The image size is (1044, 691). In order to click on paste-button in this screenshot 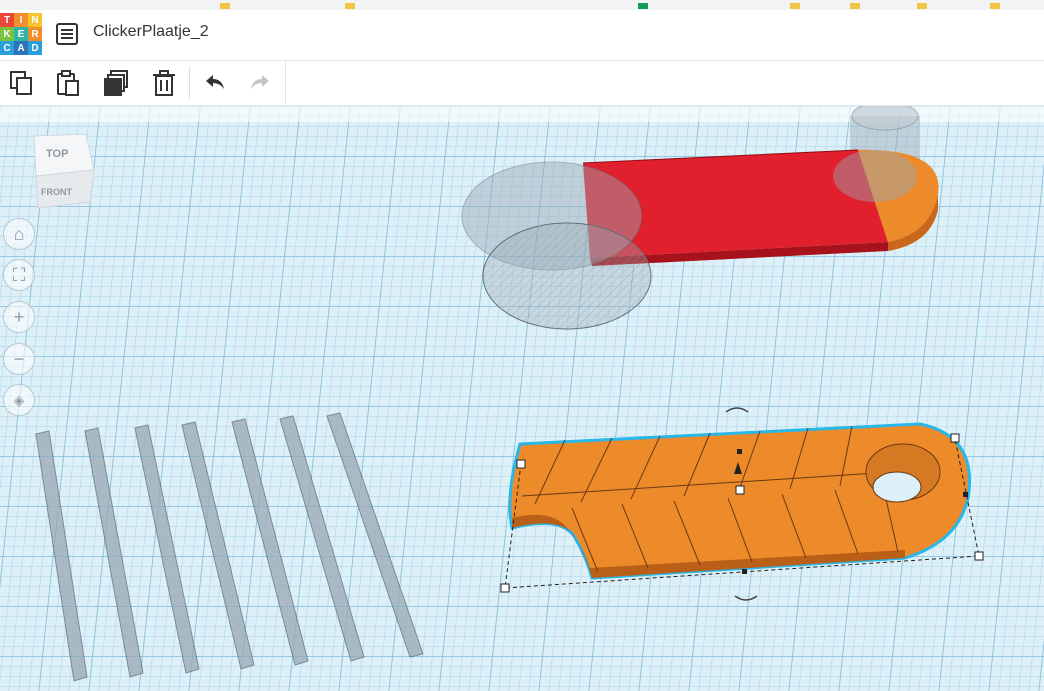, I will do `click(68, 83)`.